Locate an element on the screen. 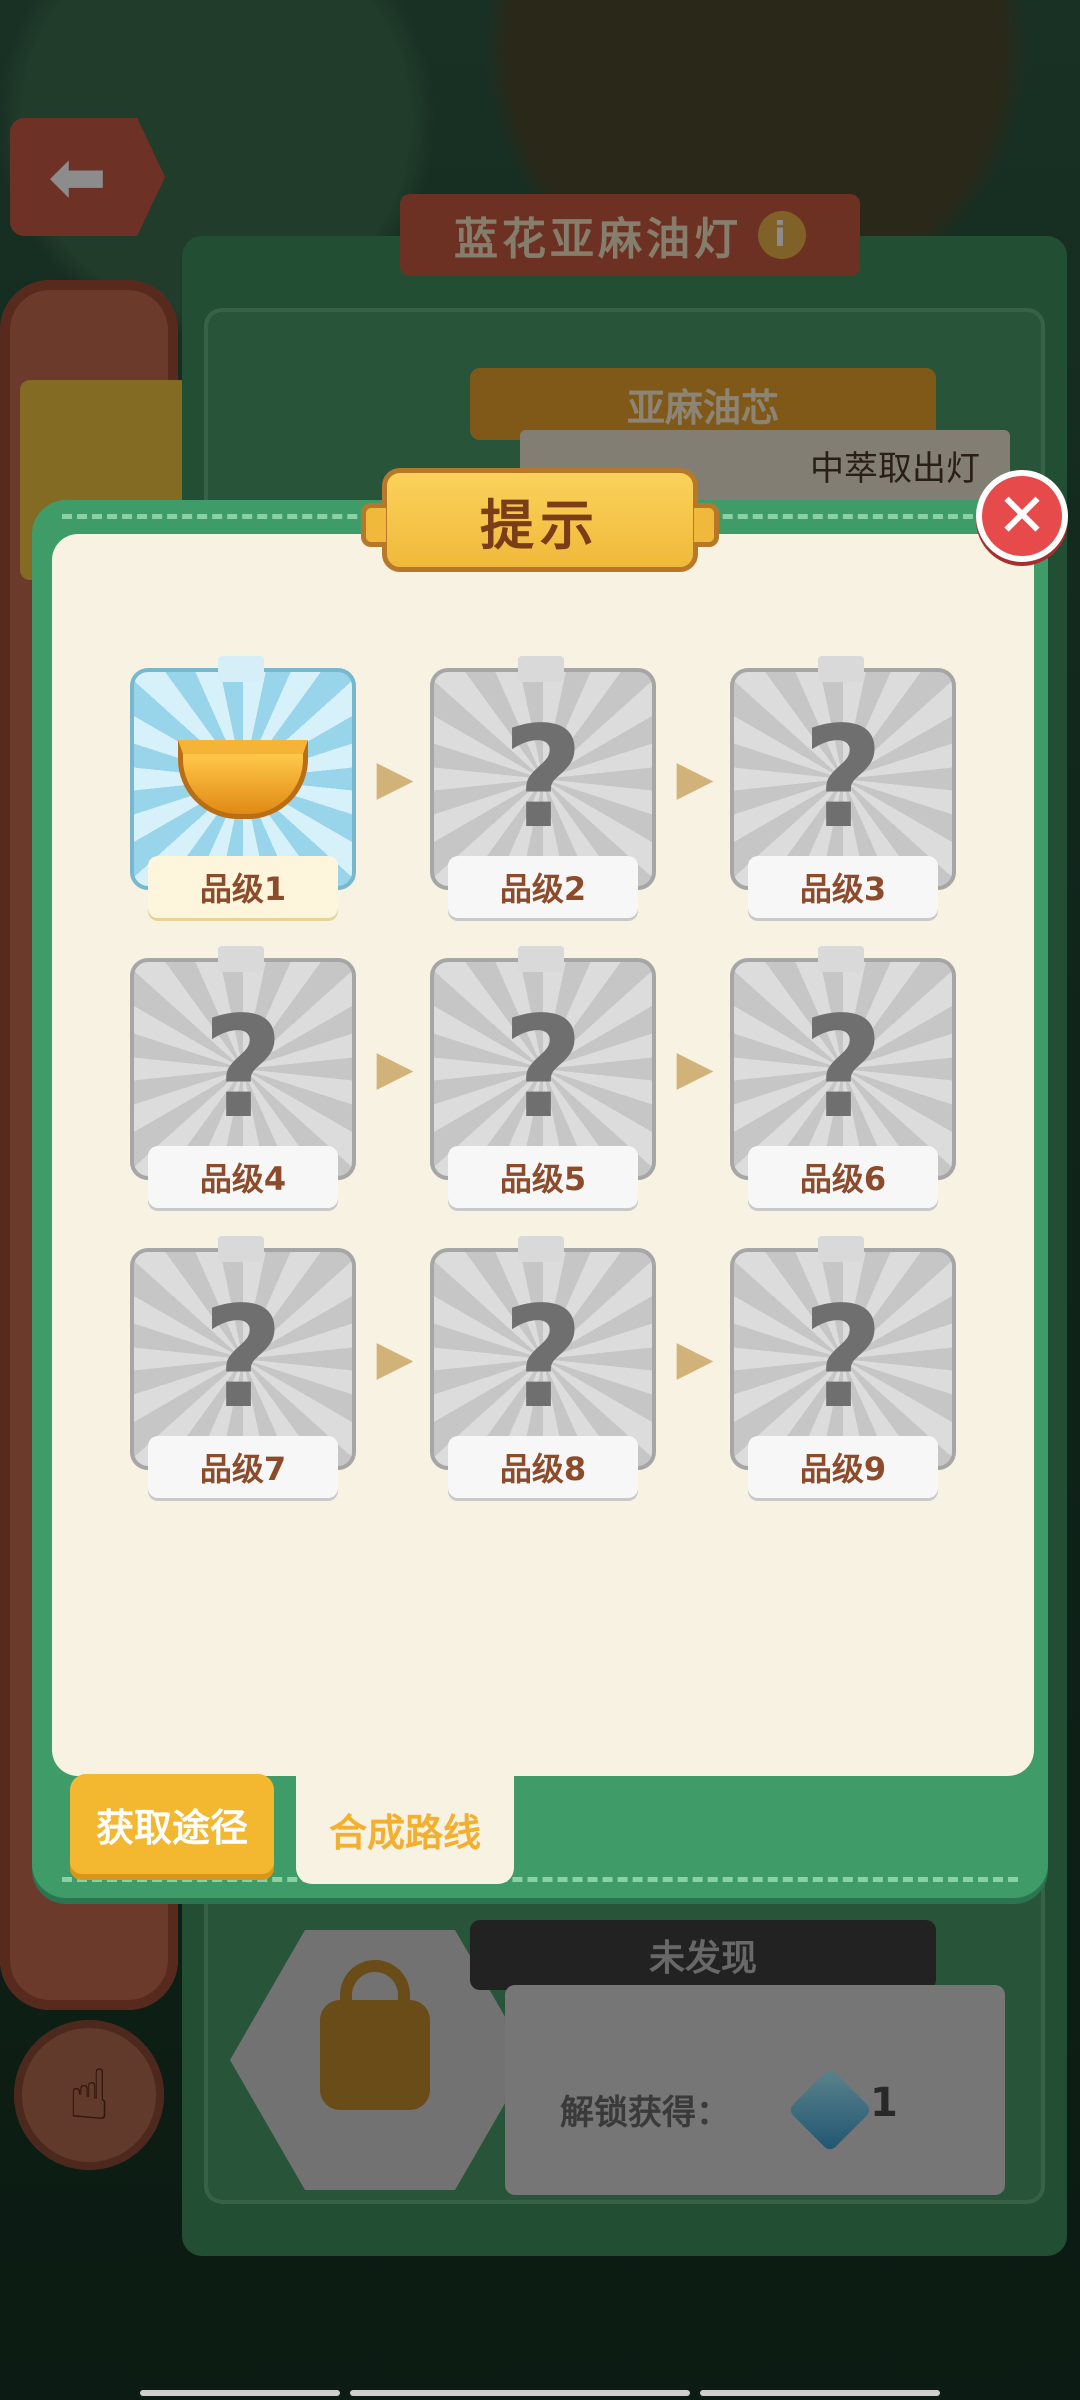  tier-card-3: ? 品级3 is located at coordinates (843, 792).